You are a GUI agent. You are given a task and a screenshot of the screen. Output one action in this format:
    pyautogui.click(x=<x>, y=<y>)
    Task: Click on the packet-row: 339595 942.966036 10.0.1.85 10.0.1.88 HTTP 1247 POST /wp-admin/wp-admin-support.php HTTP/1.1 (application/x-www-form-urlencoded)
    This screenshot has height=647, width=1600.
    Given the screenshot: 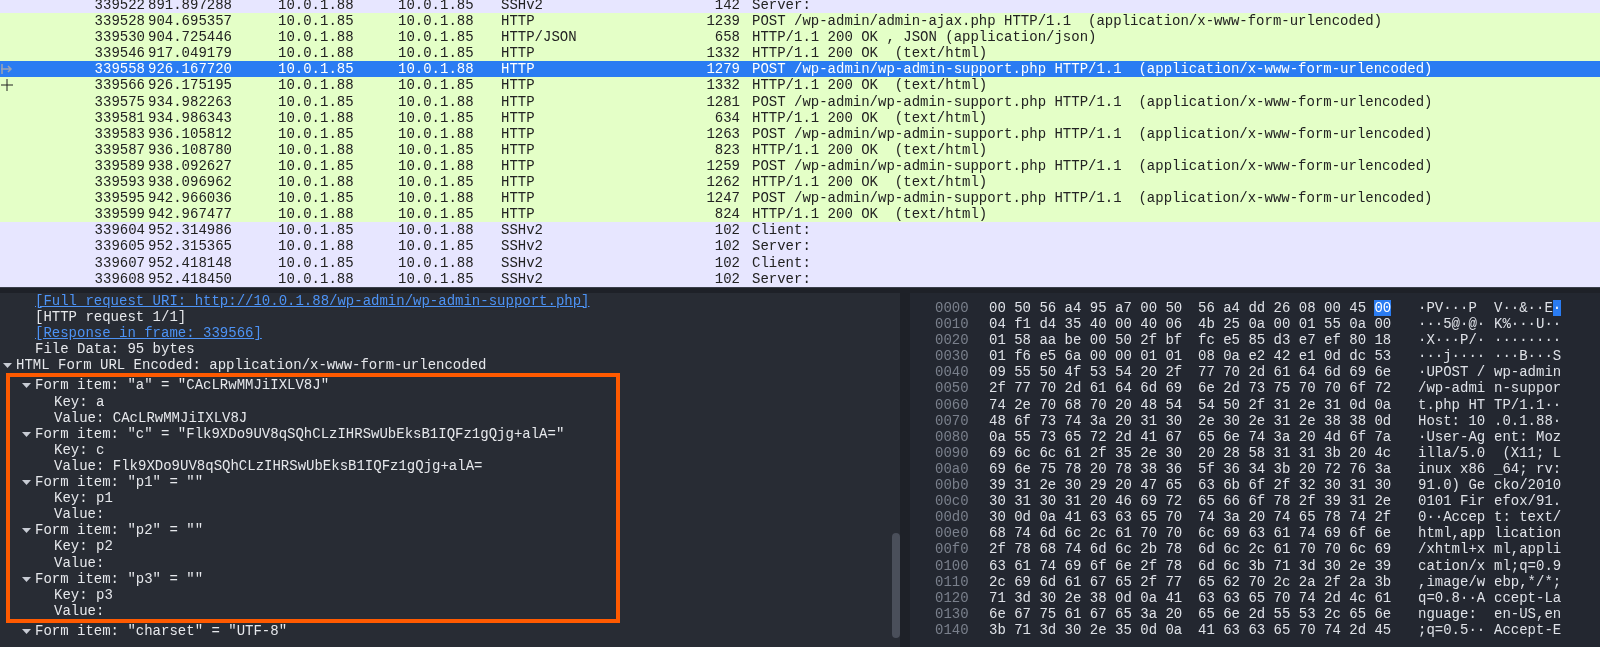 What is the action you would take?
    pyautogui.click(x=800, y=198)
    